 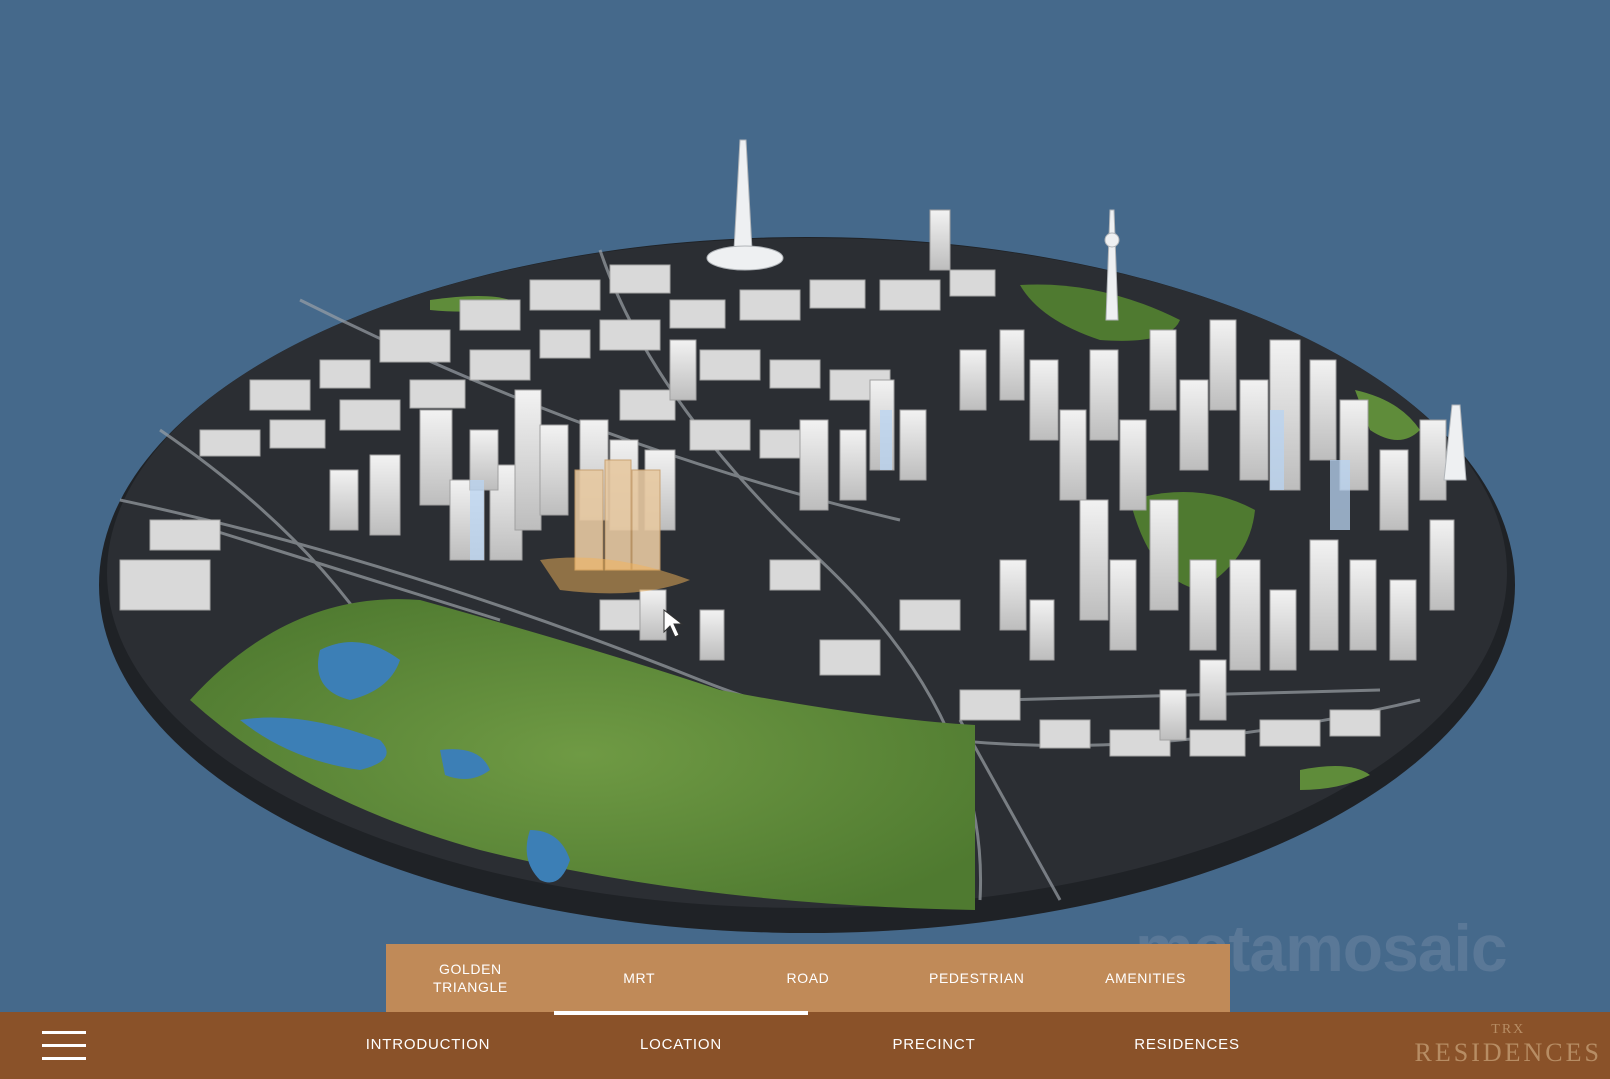 I want to click on nav-item-location: LOCATION, so click(x=681, y=1044).